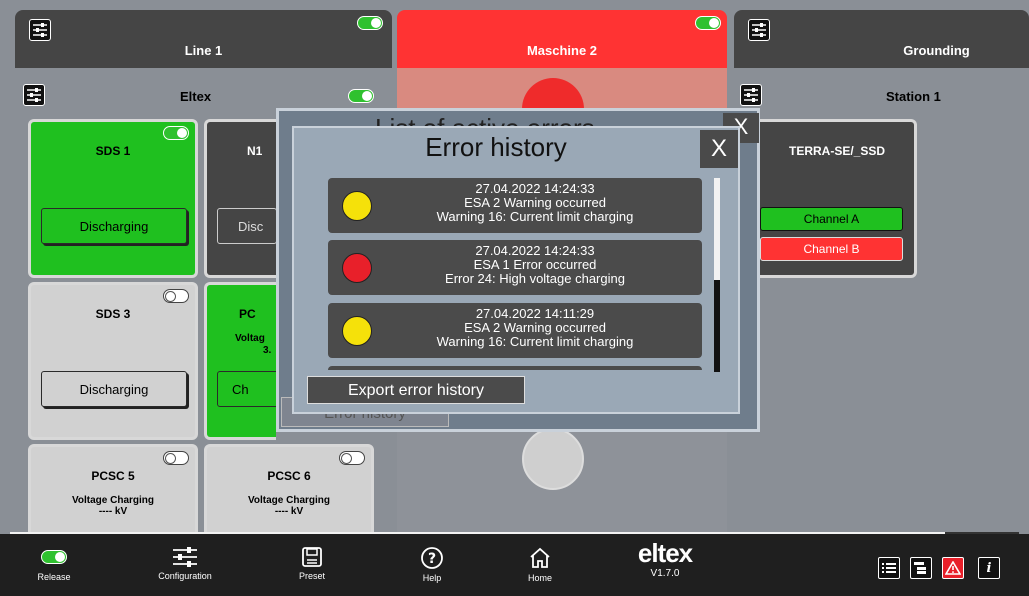  What do you see at coordinates (717, 326) in the screenshot?
I see `scrollbar-thumb` at bounding box center [717, 326].